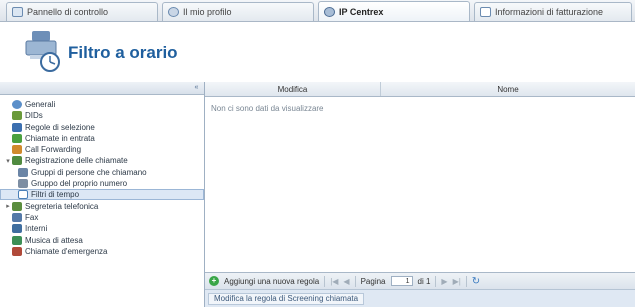 Image resolution: width=635 pixels, height=307 pixels. Describe the element at coordinates (444, 281) in the screenshot. I see `next-page-icon: ▶` at that location.